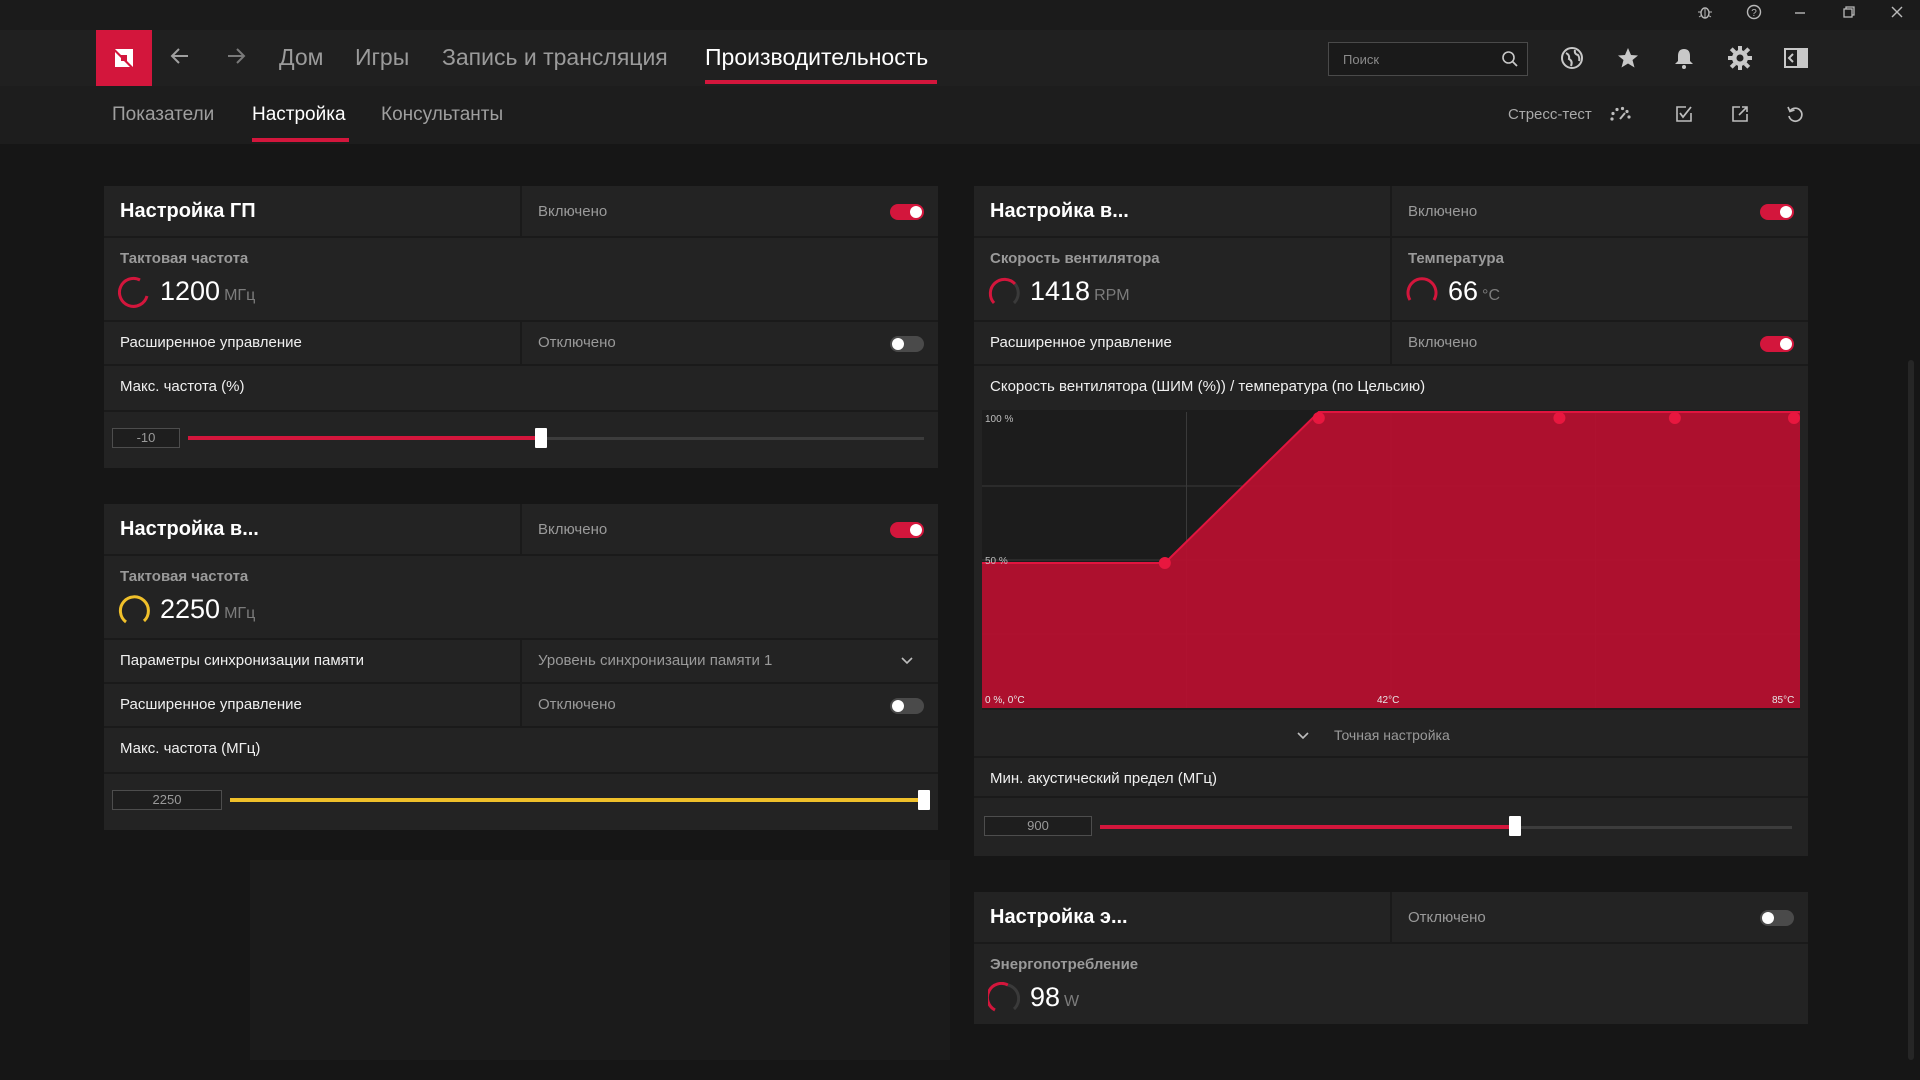 The height and width of the screenshot is (1080, 1920). Describe the element at coordinates (1628, 58) in the screenshot. I see `star-icon` at that location.